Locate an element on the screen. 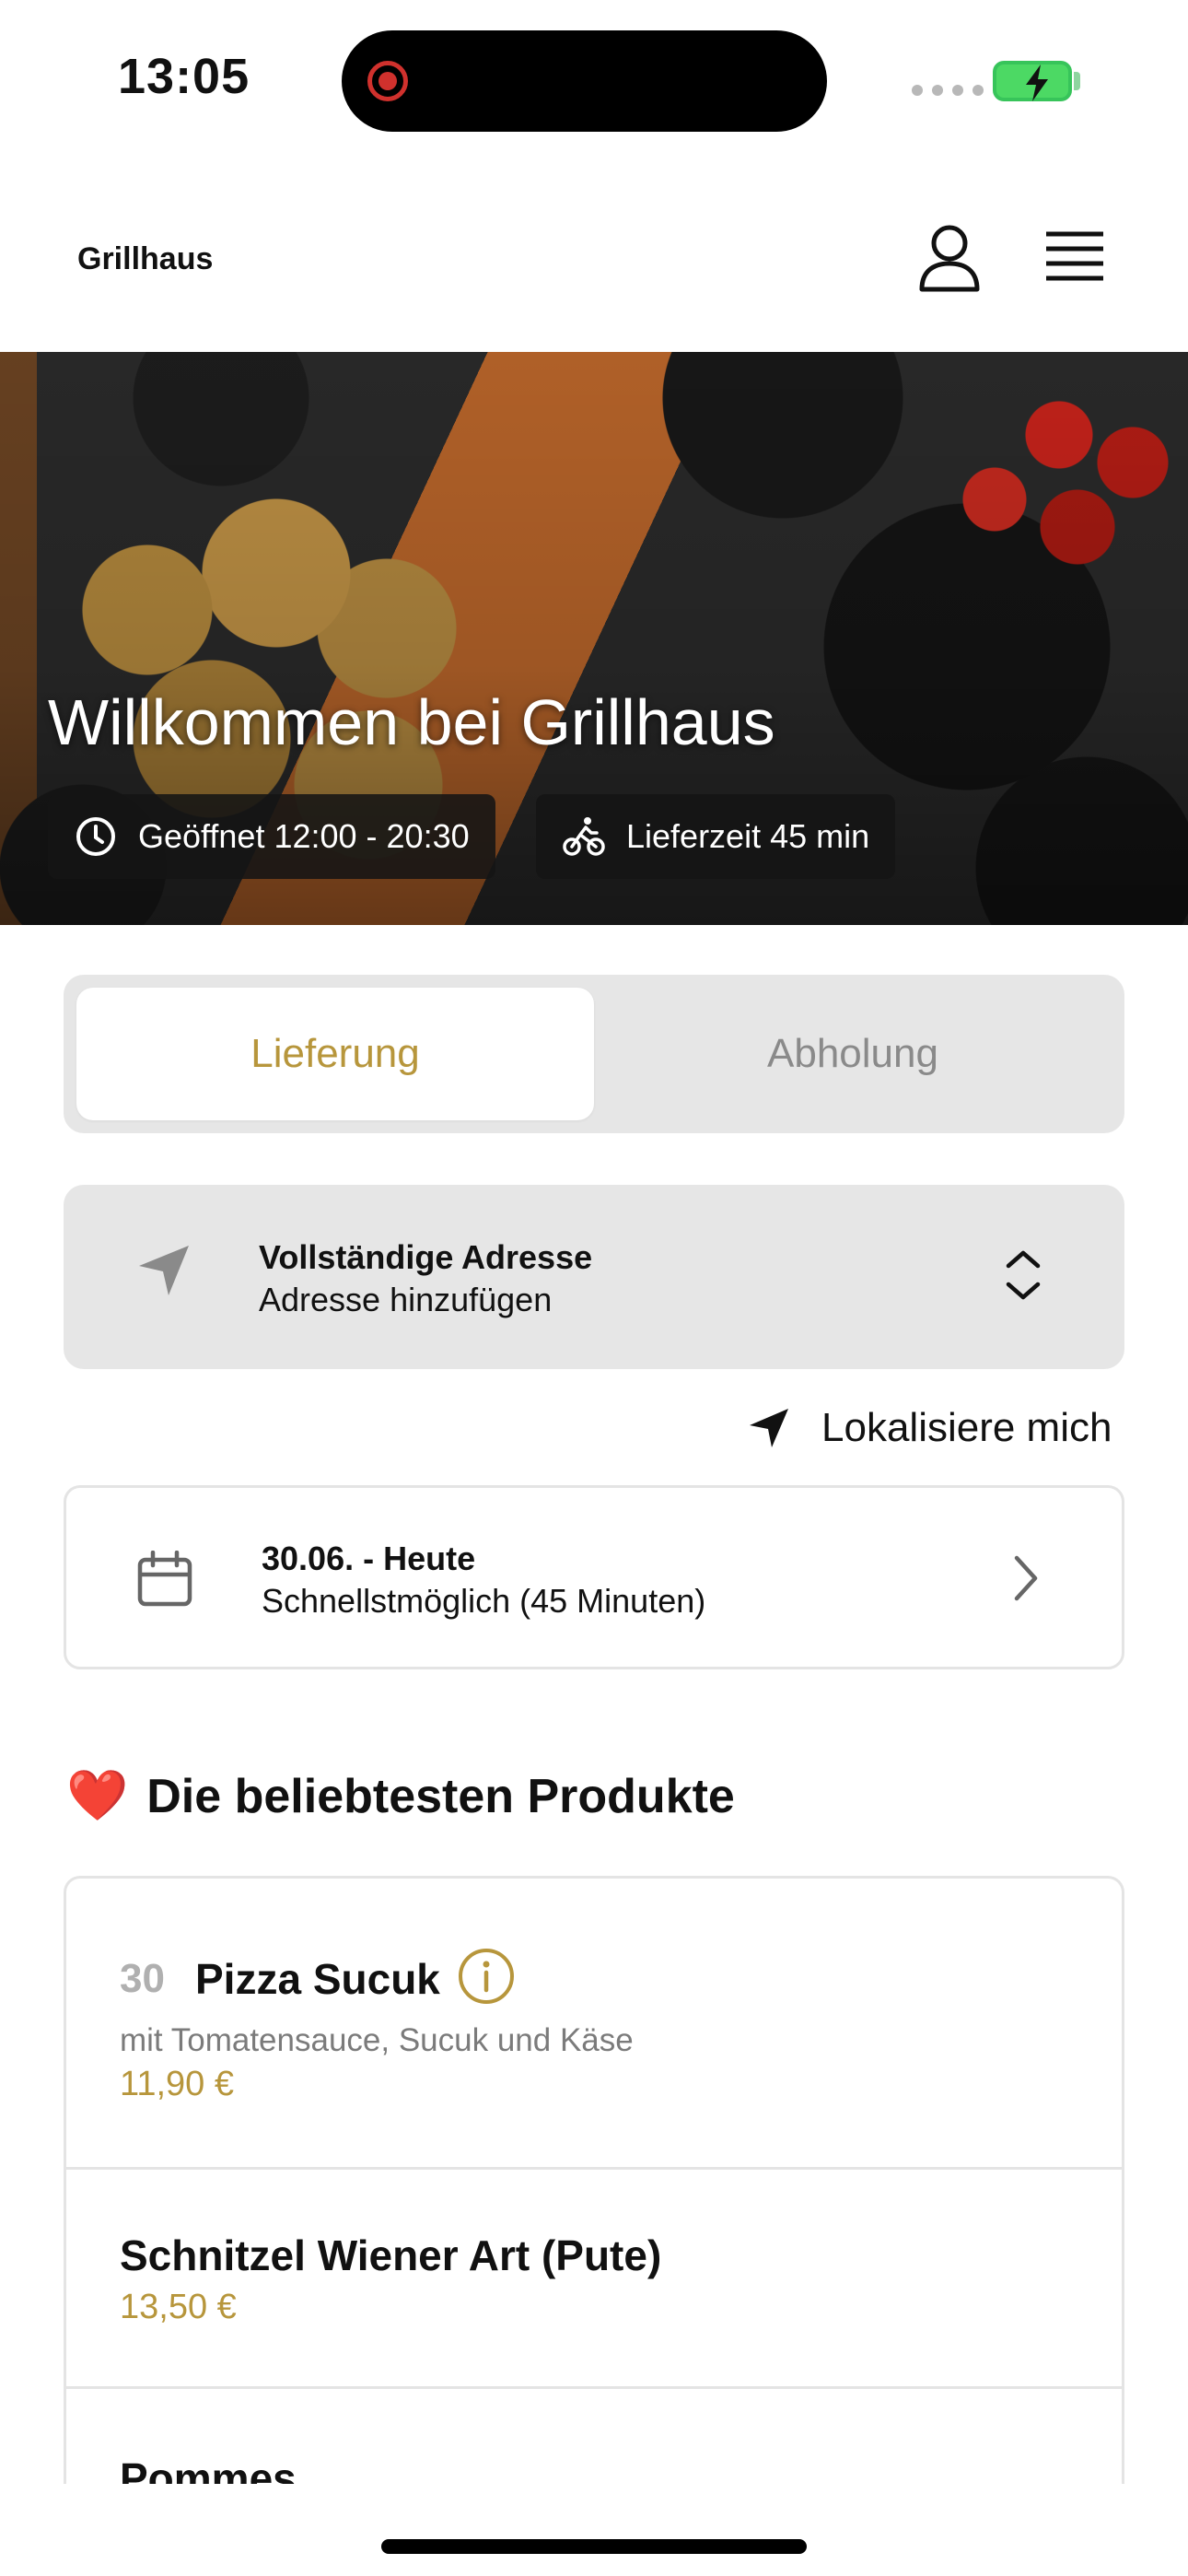 This screenshot has width=1188, height=2576. schedule-title: 30.06. - Heute is located at coordinates (369, 1558).